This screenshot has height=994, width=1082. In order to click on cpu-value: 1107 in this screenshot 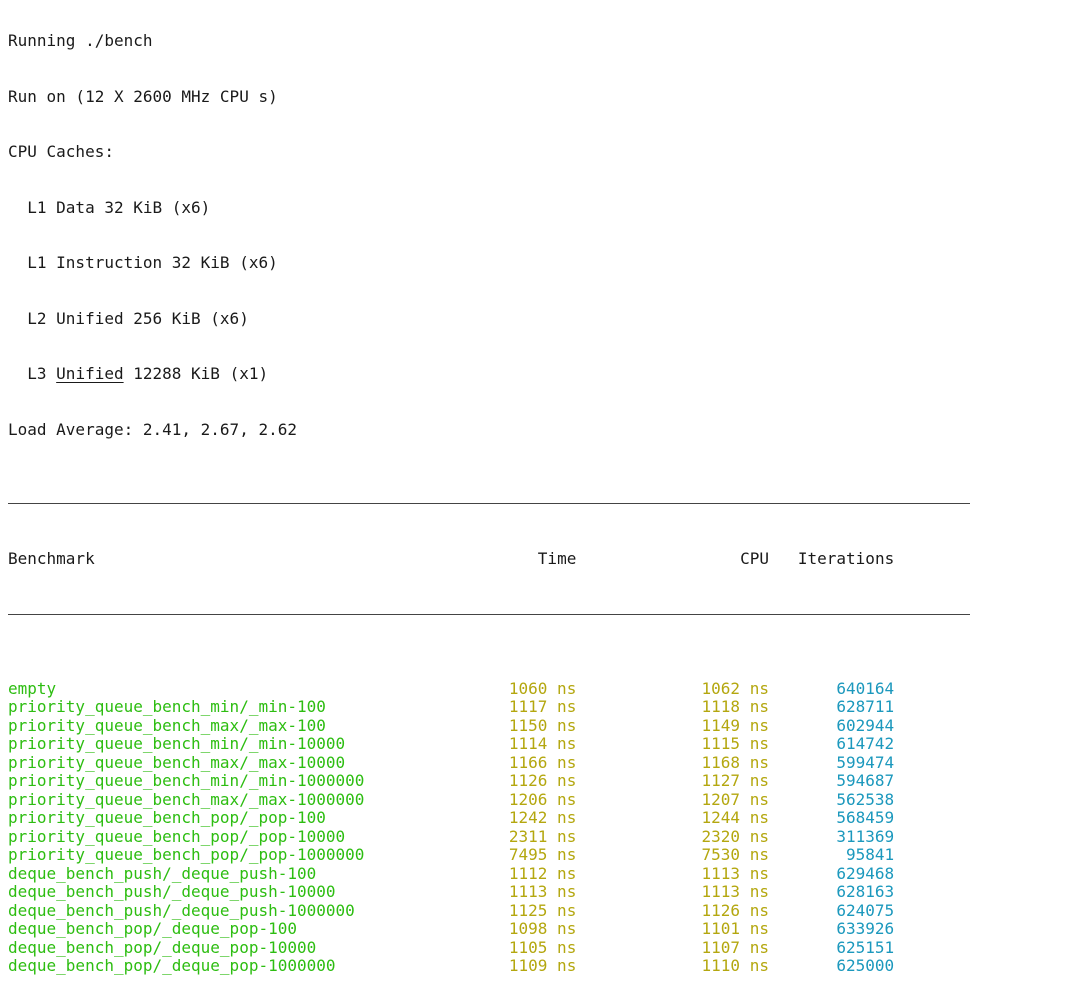, I will do `click(721, 947)`.